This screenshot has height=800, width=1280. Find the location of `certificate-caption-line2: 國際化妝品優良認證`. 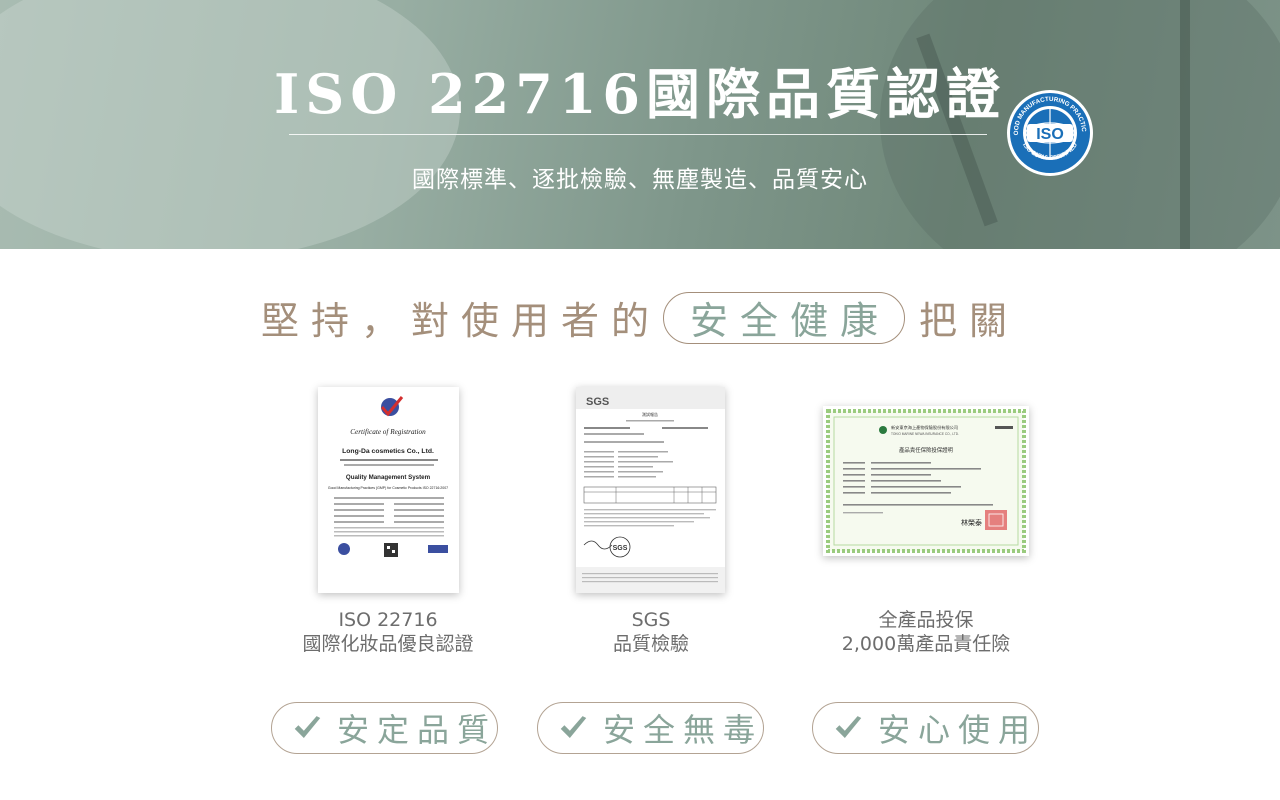

certificate-caption-line2: 國際化妝品優良認證 is located at coordinates (388, 644).